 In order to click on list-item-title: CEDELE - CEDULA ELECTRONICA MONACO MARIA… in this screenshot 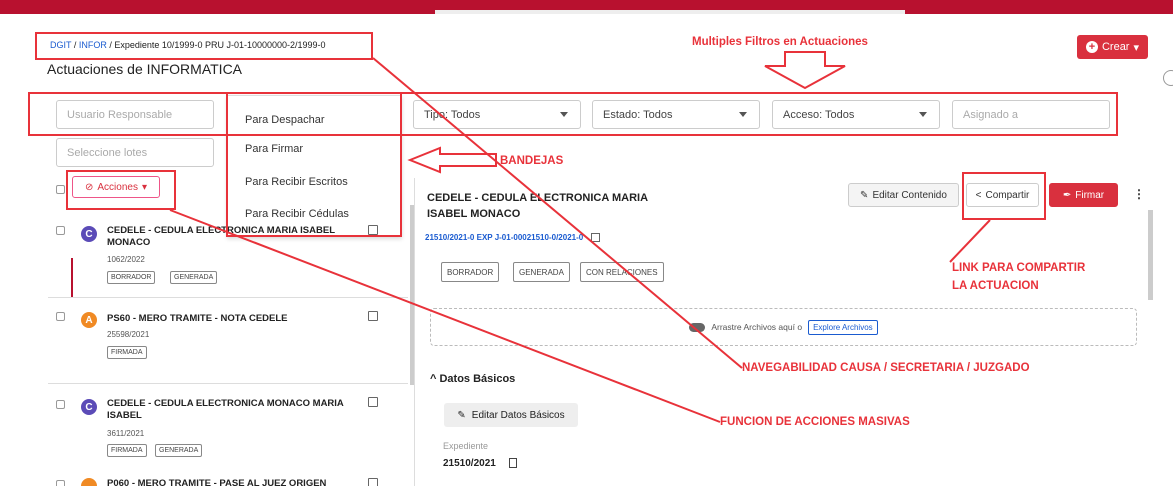, I will do `click(227, 410)`.